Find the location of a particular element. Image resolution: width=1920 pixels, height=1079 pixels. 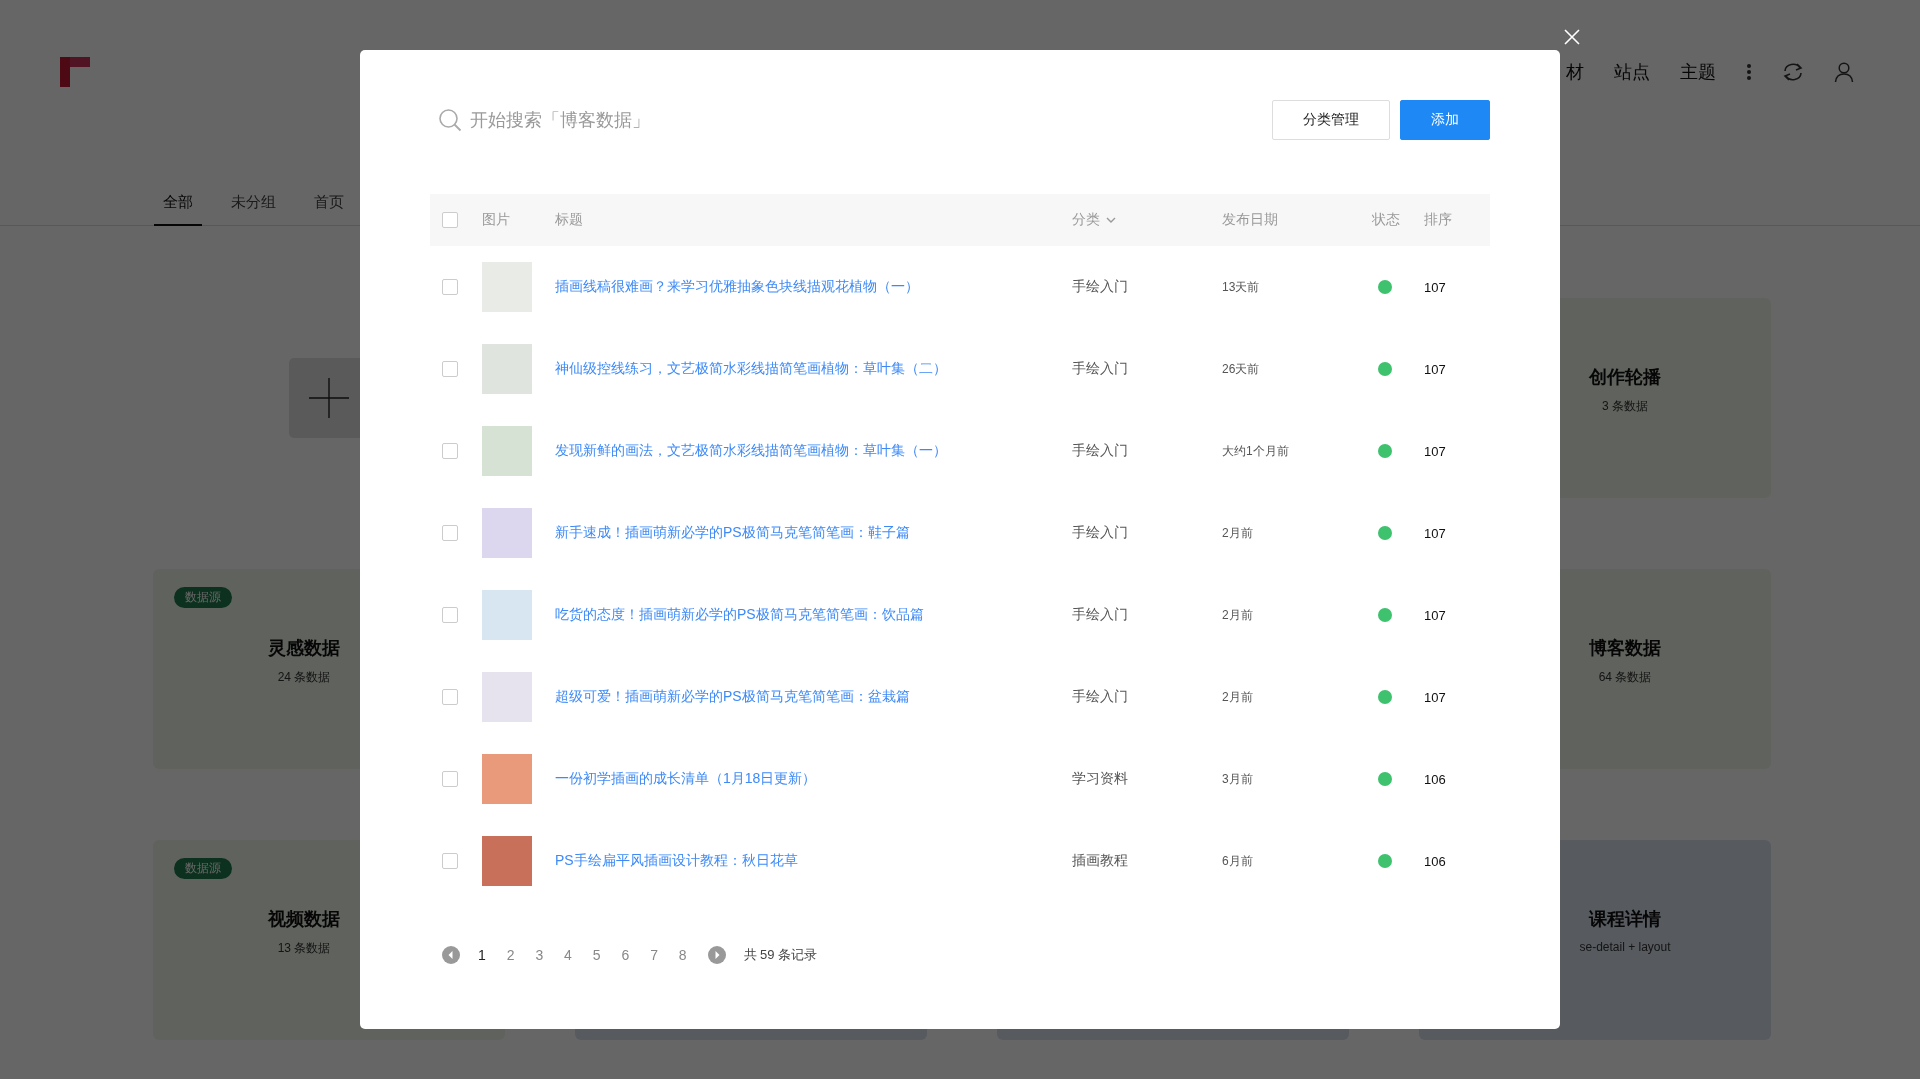

card-subtitle: se-detail + layout is located at coordinates (1625, 947).